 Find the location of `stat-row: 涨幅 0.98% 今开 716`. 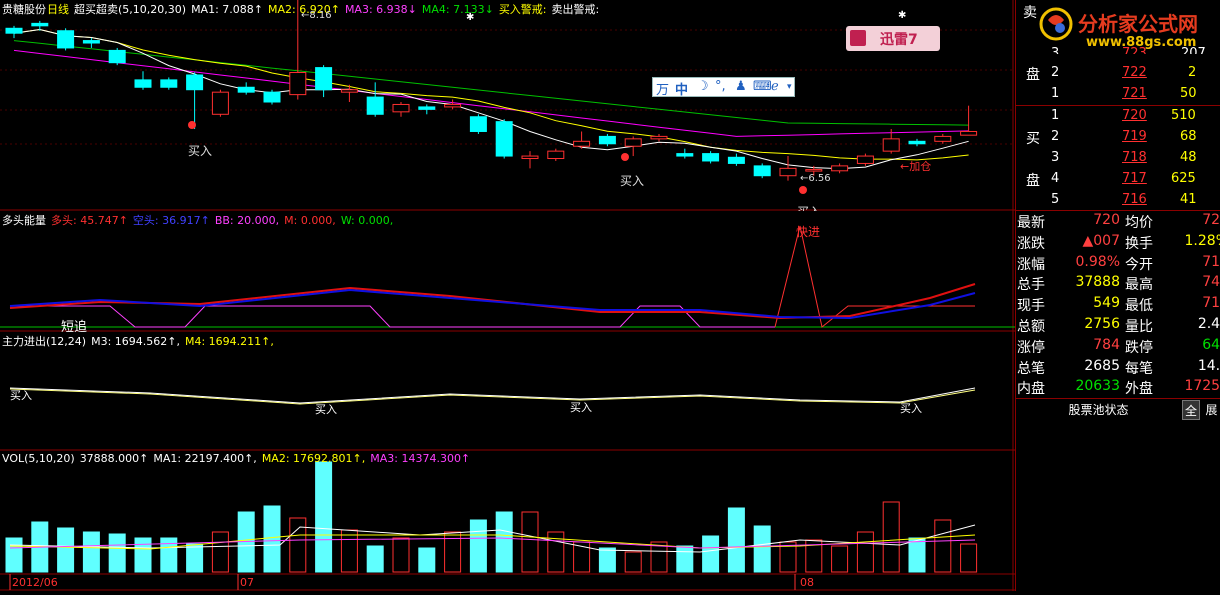

stat-row: 涨幅 0.98% 今开 716 is located at coordinates (1118, 263).